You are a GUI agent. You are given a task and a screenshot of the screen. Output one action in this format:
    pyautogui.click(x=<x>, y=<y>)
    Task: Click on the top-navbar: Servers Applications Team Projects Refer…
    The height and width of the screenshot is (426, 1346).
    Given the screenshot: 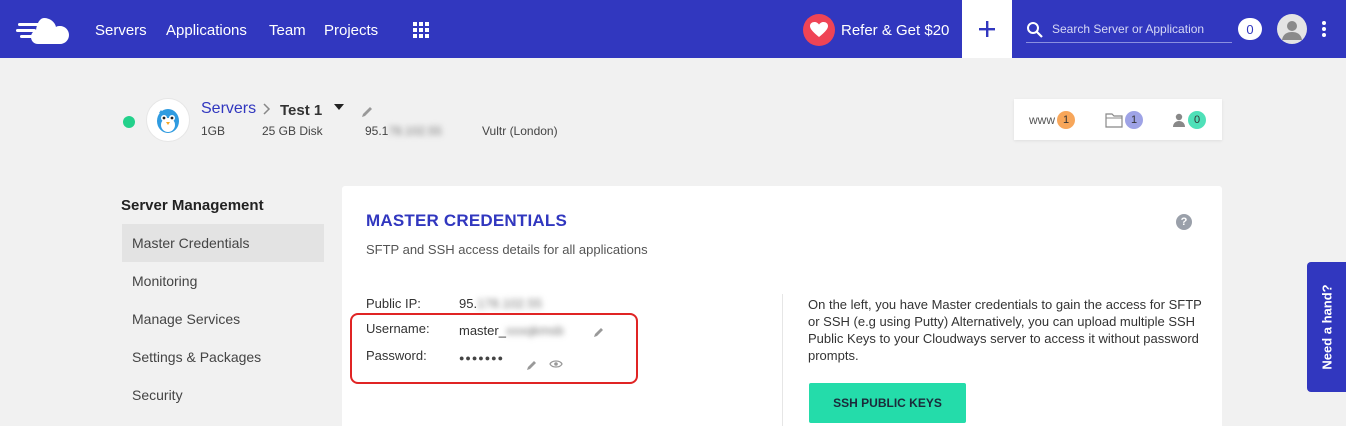 What is the action you would take?
    pyautogui.click(x=673, y=29)
    